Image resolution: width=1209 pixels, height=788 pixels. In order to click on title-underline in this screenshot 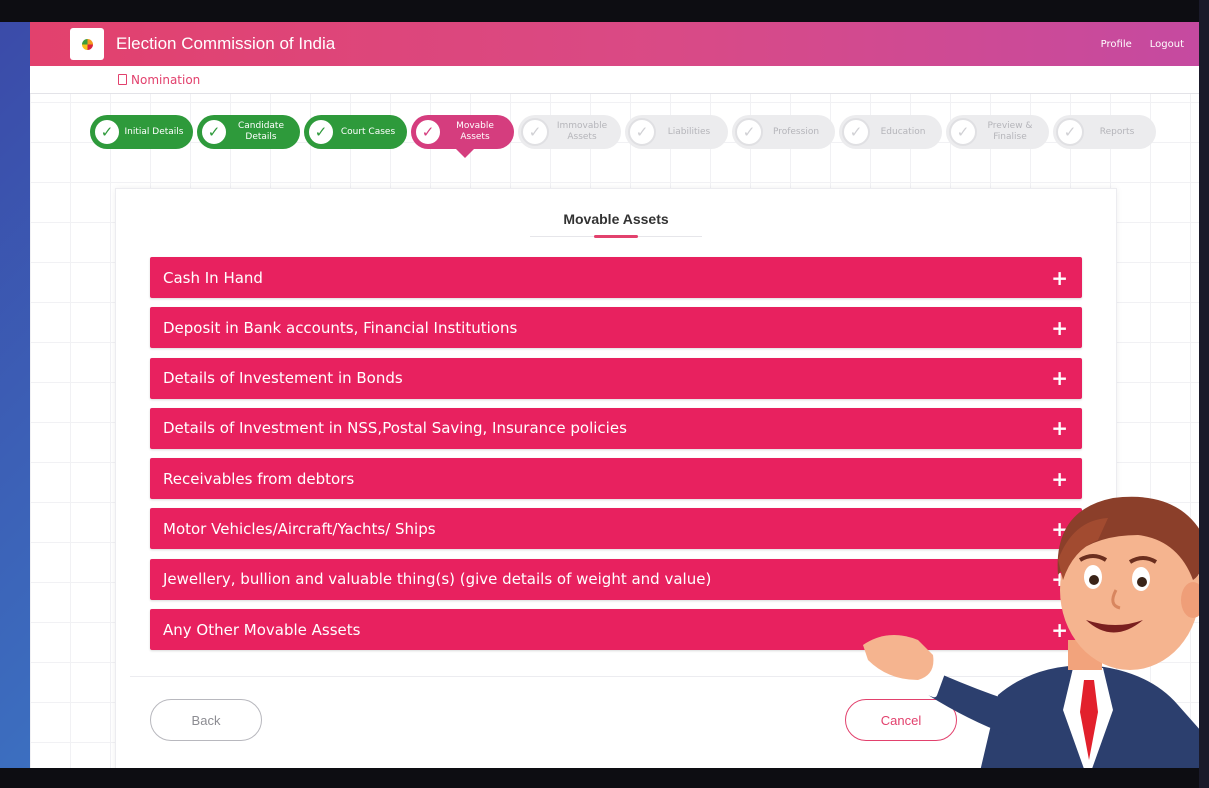, I will do `click(616, 236)`.